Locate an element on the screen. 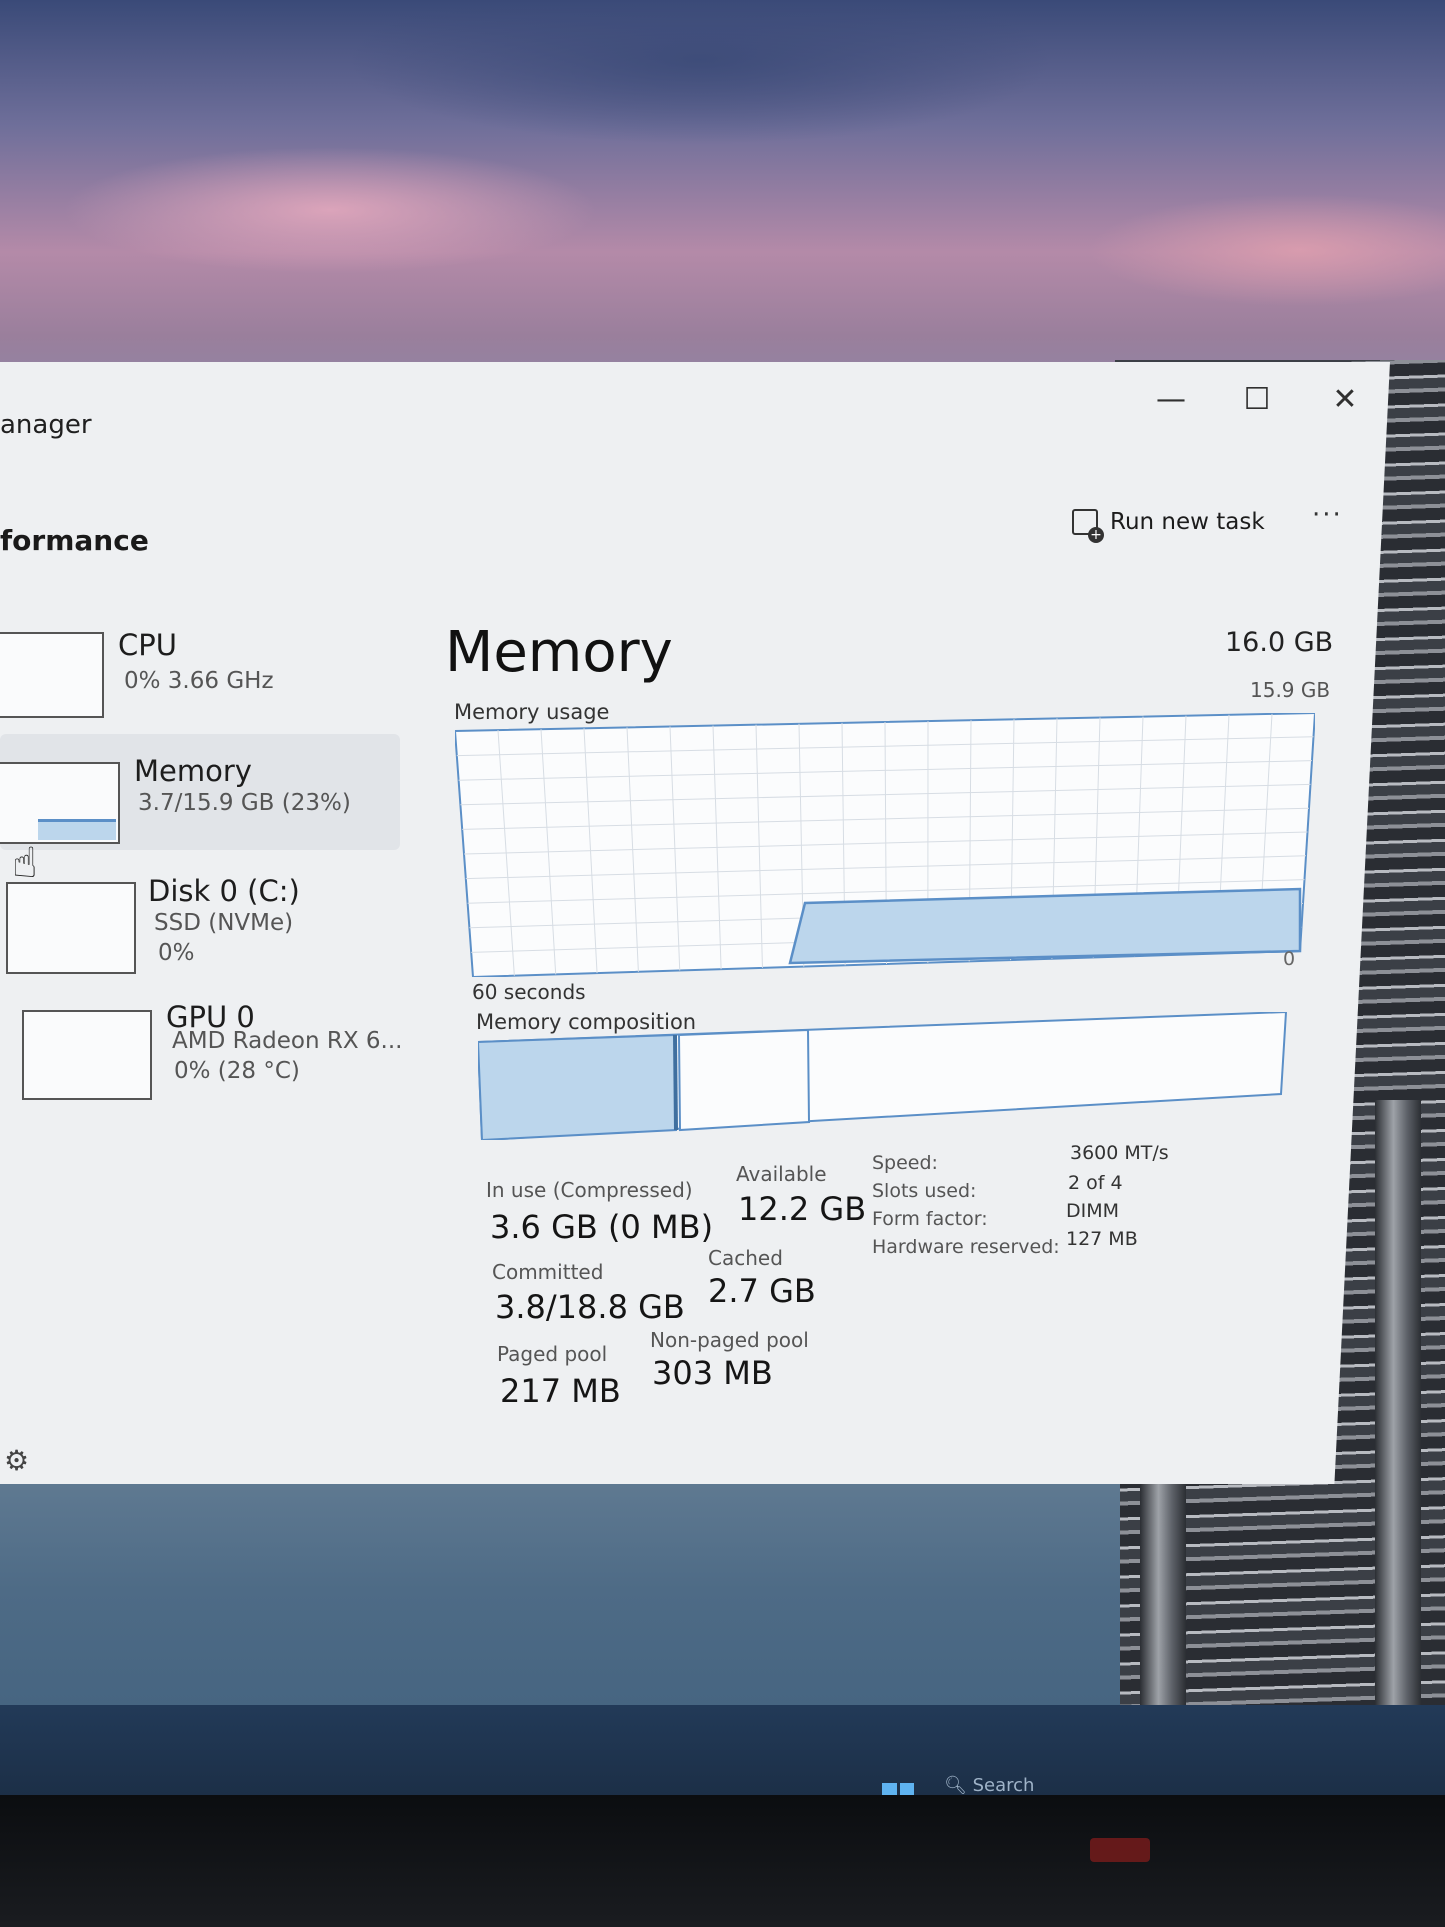 Image resolution: width=1445 pixels, height=1927 pixels. run-new-task-button: Run new task is located at coordinates (1168, 522).